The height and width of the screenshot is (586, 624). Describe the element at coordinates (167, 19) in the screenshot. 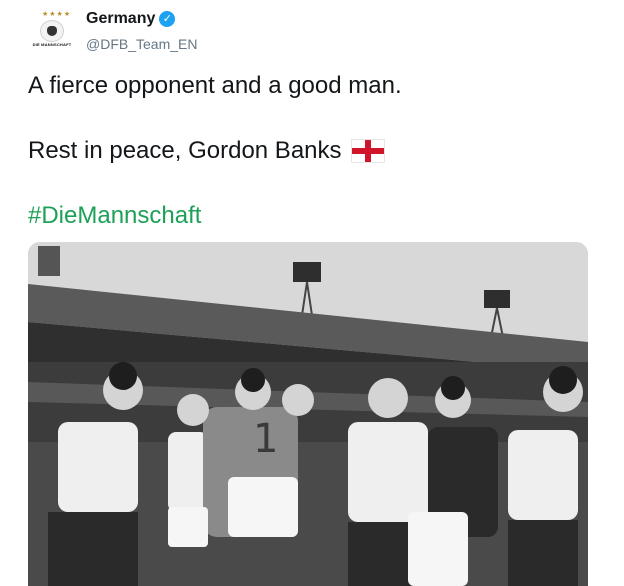

I see `verified-badge-icon: ✓` at that location.